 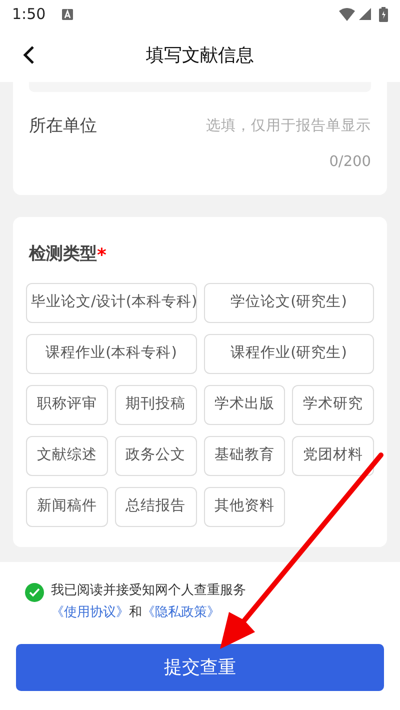 I want to click on type-option: 职称评审, so click(x=67, y=405).